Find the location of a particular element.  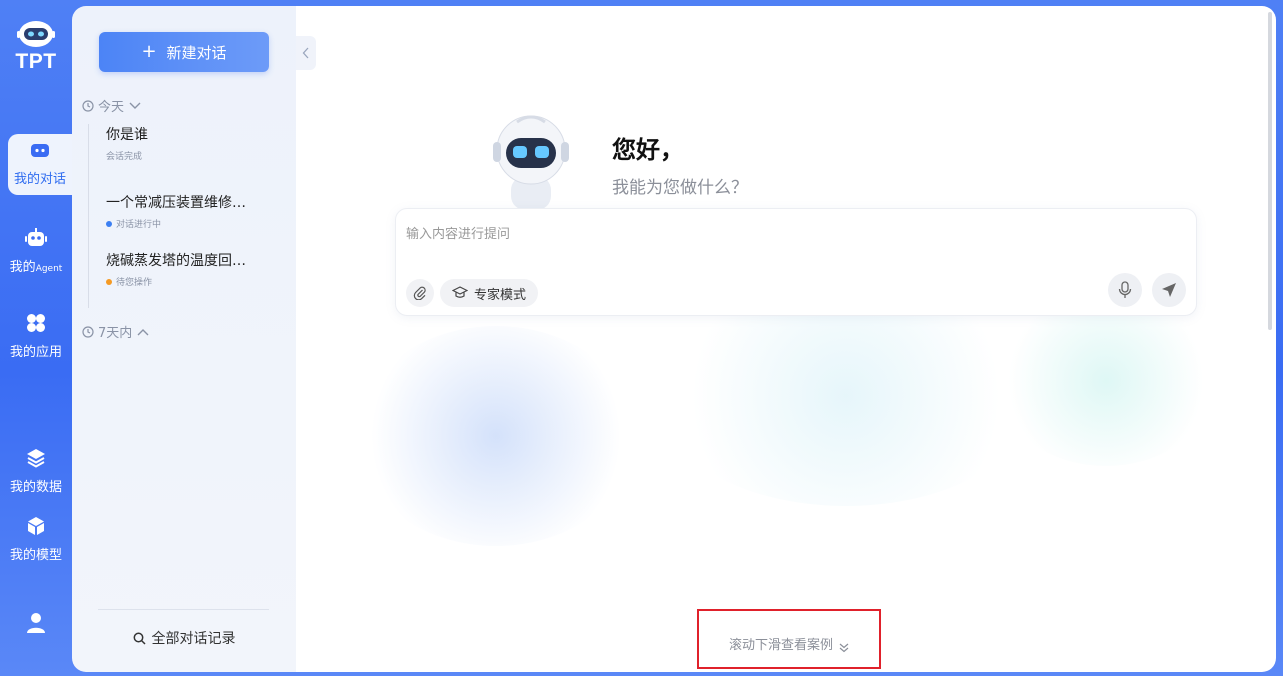

chevron-down-icon is located at coordinates (135, 105).